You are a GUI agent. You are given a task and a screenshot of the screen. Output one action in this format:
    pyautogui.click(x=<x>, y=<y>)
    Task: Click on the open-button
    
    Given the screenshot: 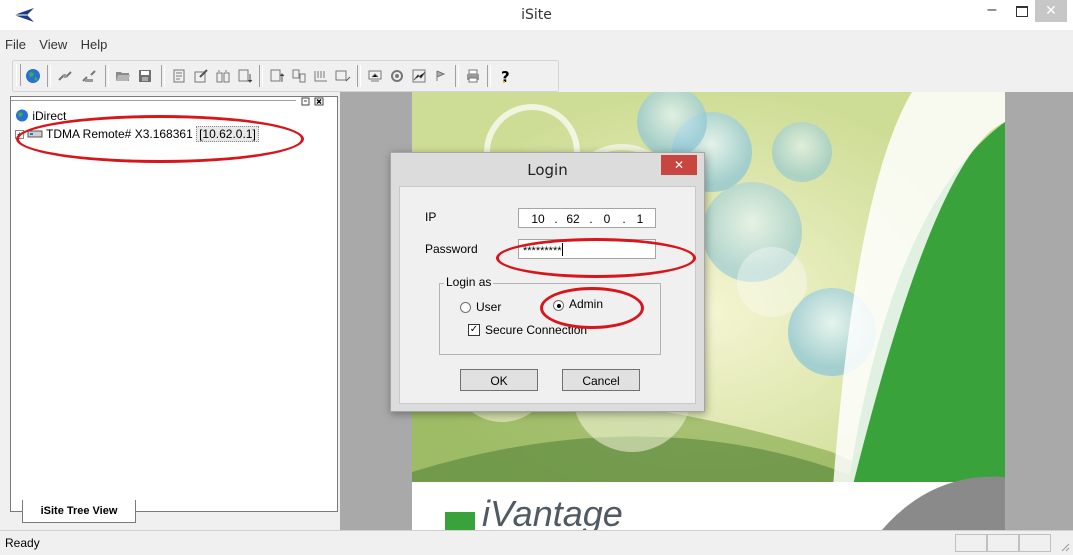 What is the action you would take?
    pyautogui.click(x=123, y=76)
    